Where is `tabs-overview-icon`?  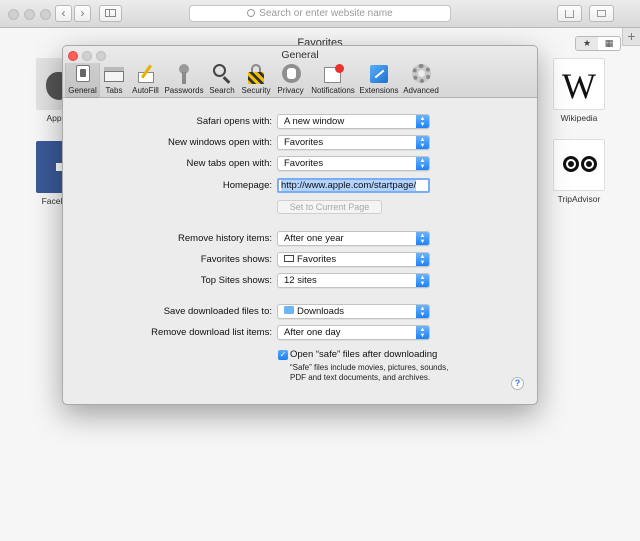 tabs-overview-icon is located at coordinates (601, 13).